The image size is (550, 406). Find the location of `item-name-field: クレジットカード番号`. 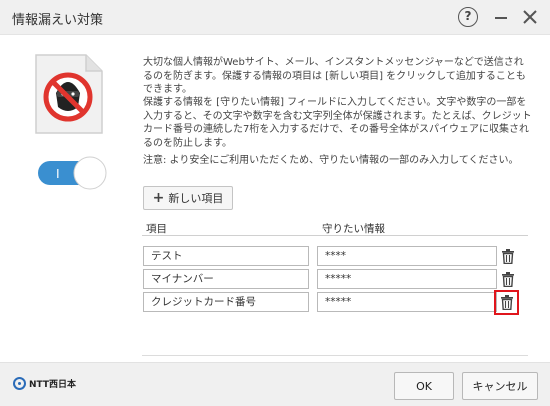

item-name-field: クレジットカード番号 is located at coordinates (226, 302).